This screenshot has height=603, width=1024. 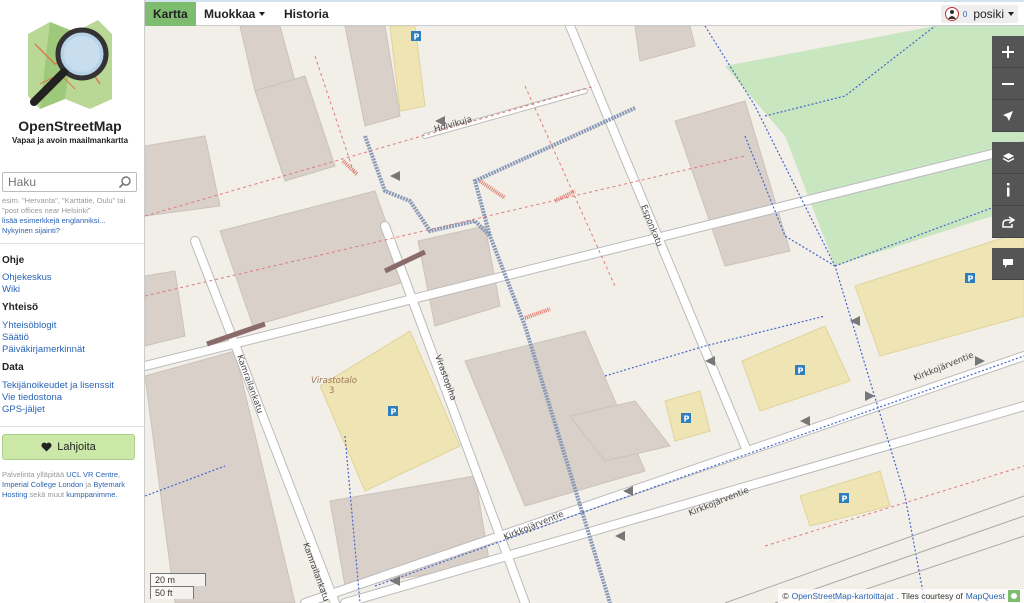 I want to click on share-icon, so click(x=1008, y=221).